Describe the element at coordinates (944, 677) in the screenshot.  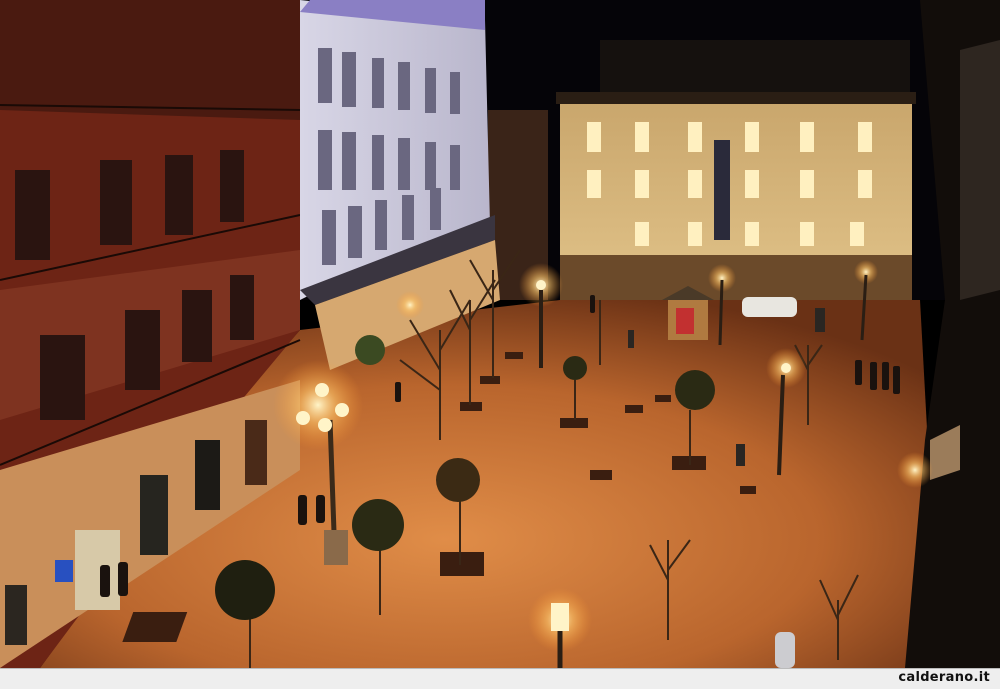
I see `photographer-credit: calderano.it` at that location.